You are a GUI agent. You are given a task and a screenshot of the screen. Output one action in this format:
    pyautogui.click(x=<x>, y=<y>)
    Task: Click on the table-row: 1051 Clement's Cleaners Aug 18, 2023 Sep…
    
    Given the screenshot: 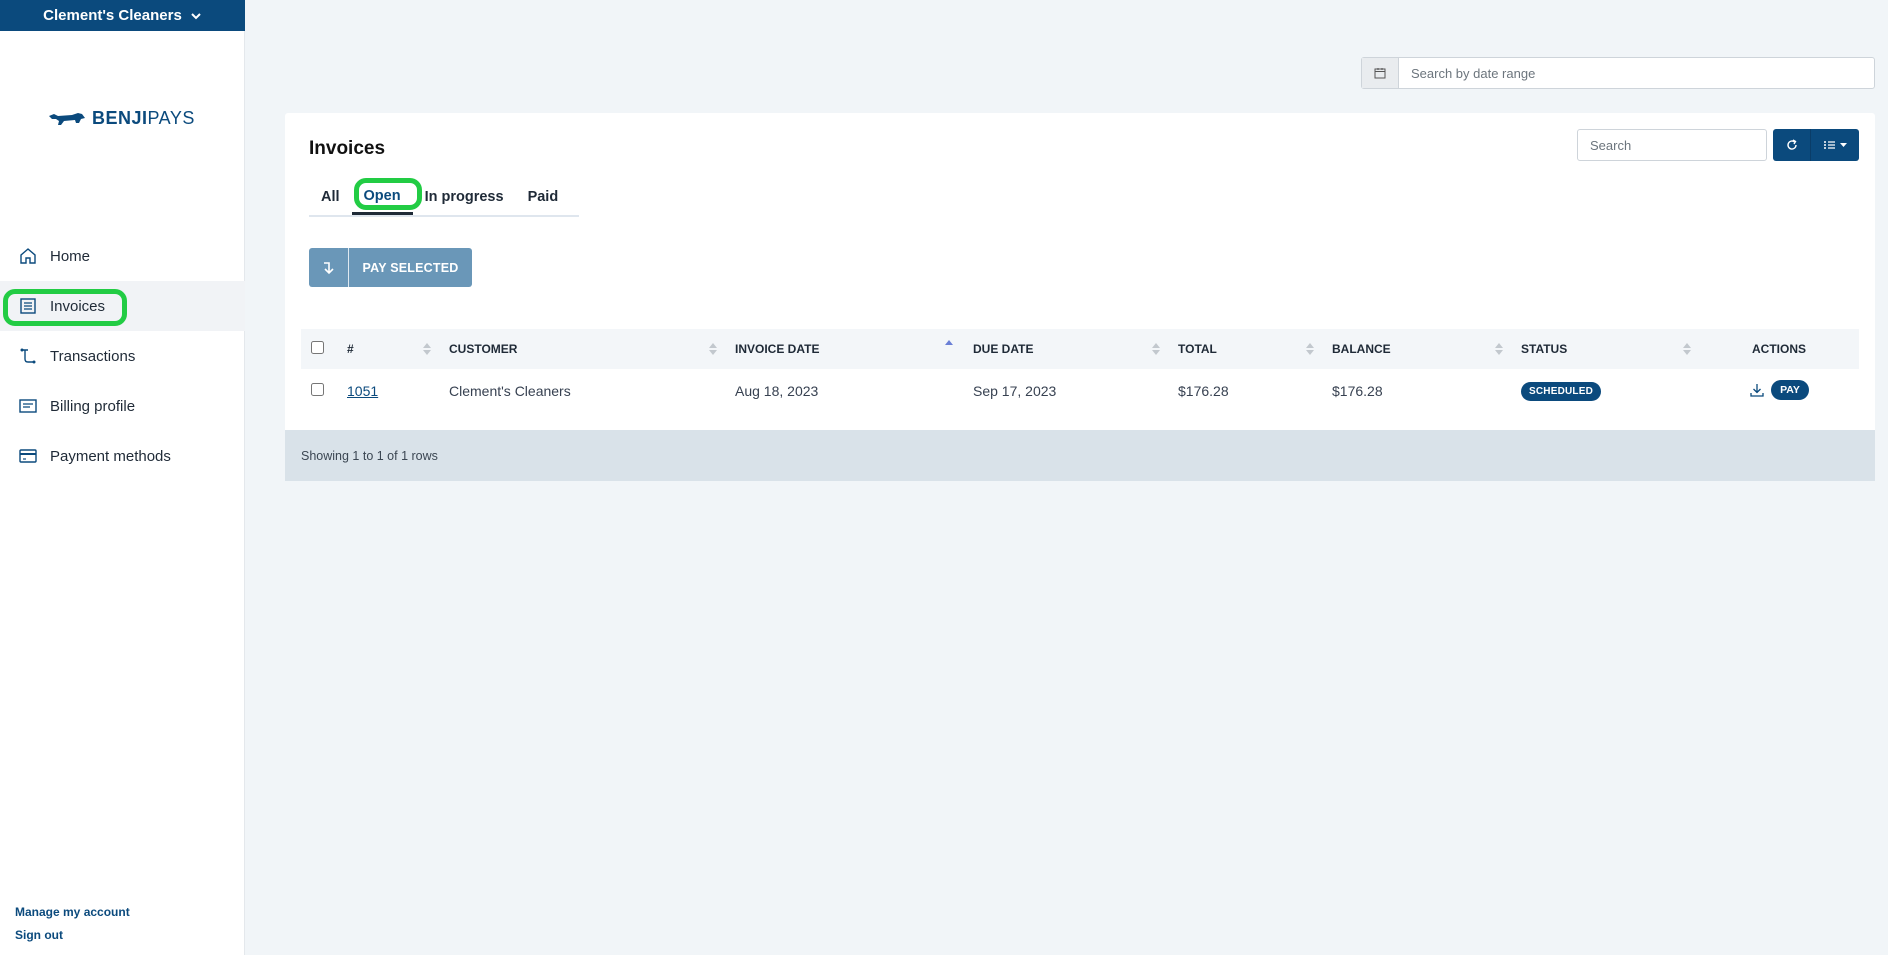 What is the action you would take?
    pyautogui.click(x=1080, y=390)
    